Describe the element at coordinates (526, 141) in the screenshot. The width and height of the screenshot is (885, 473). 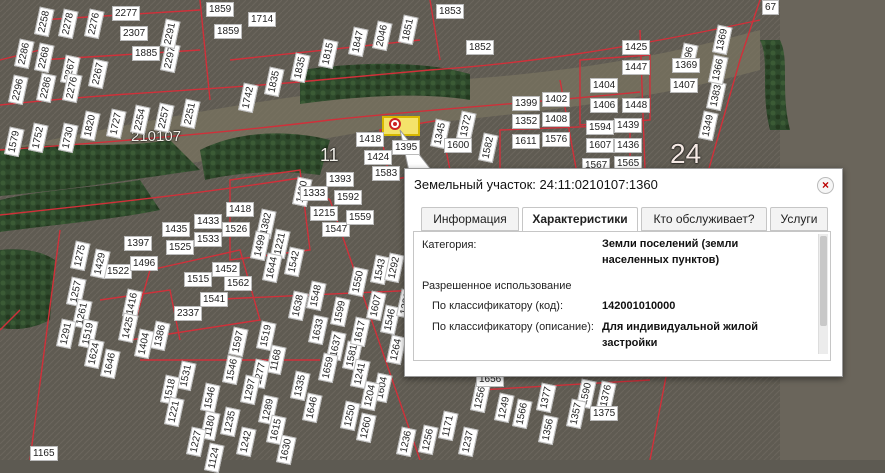
I see `parcel-number-label: 1611` at that location.